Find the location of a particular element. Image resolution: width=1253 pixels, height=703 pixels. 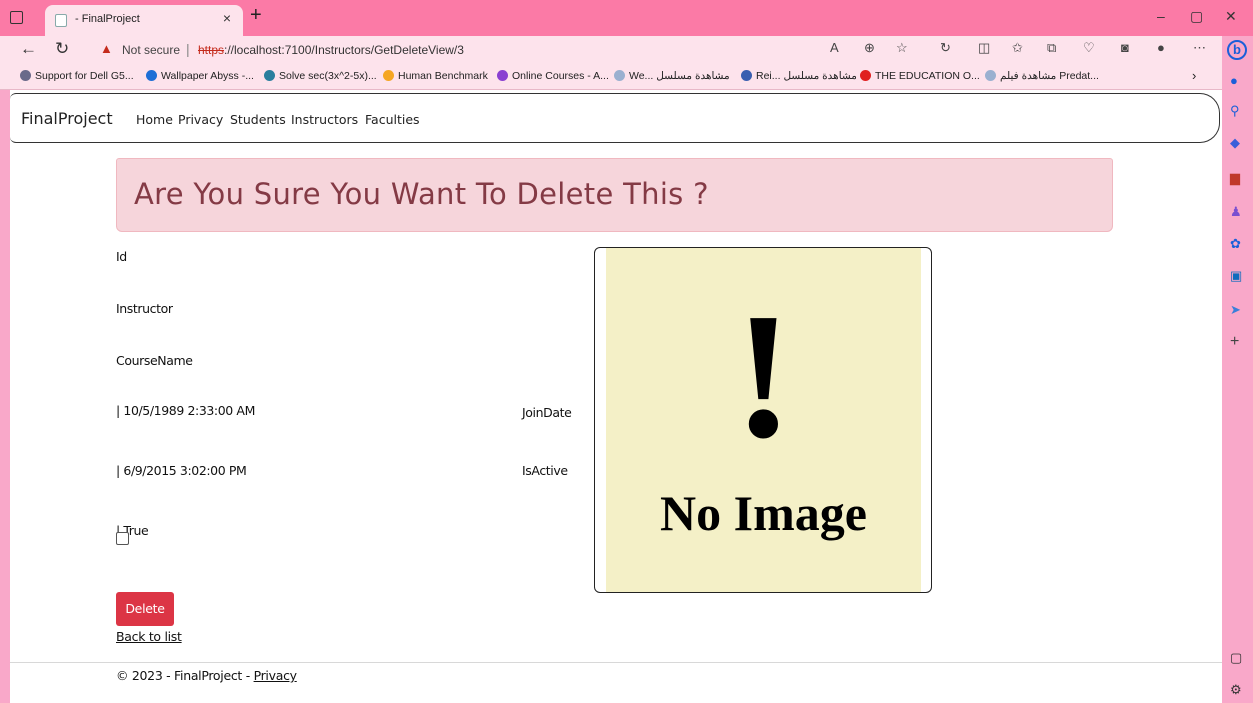

refresh-icon: ↻ is located at coordinates (62, 49).